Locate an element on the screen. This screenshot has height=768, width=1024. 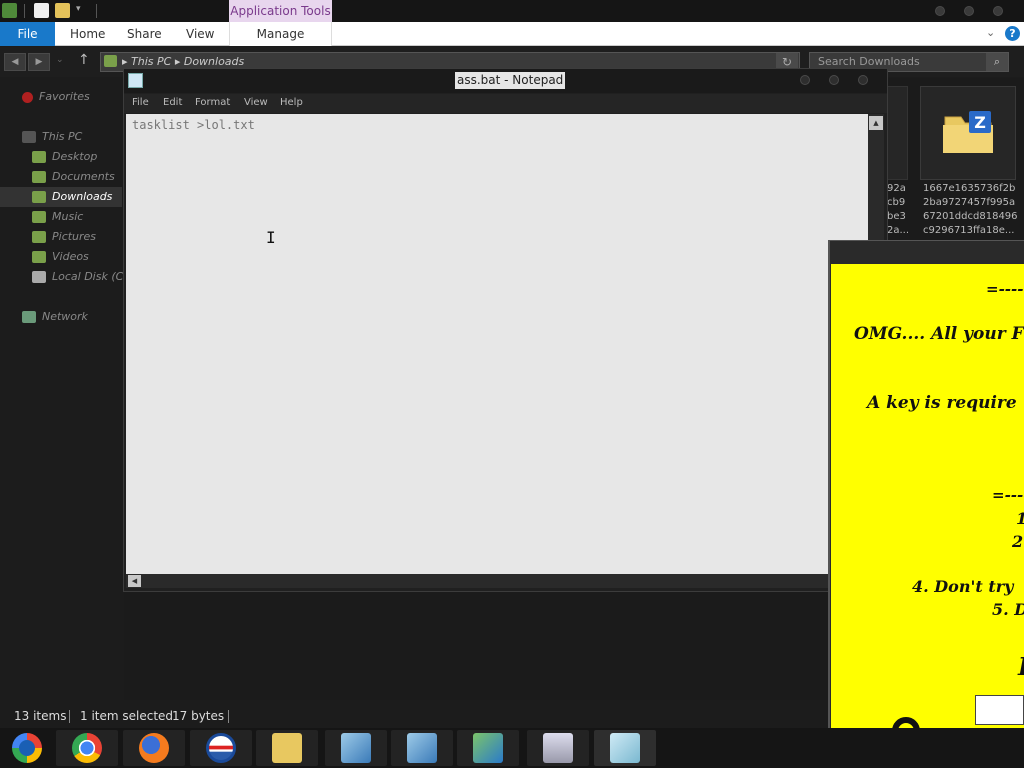
properties-icon is located at coordinates (41, 10).